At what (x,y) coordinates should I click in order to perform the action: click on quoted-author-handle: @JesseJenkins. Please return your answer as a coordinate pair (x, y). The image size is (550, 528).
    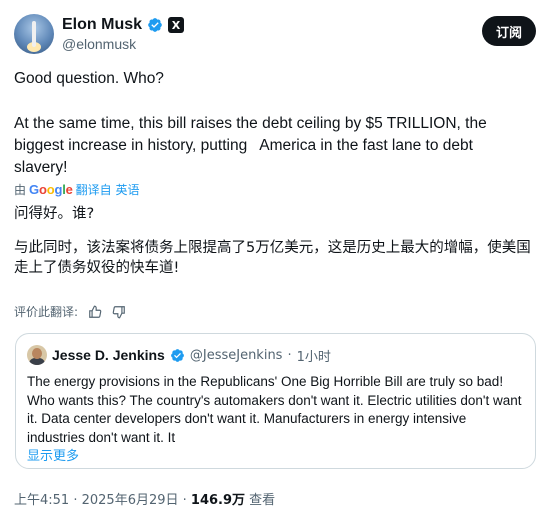
    Looking at the image, I should click on (236, 355).